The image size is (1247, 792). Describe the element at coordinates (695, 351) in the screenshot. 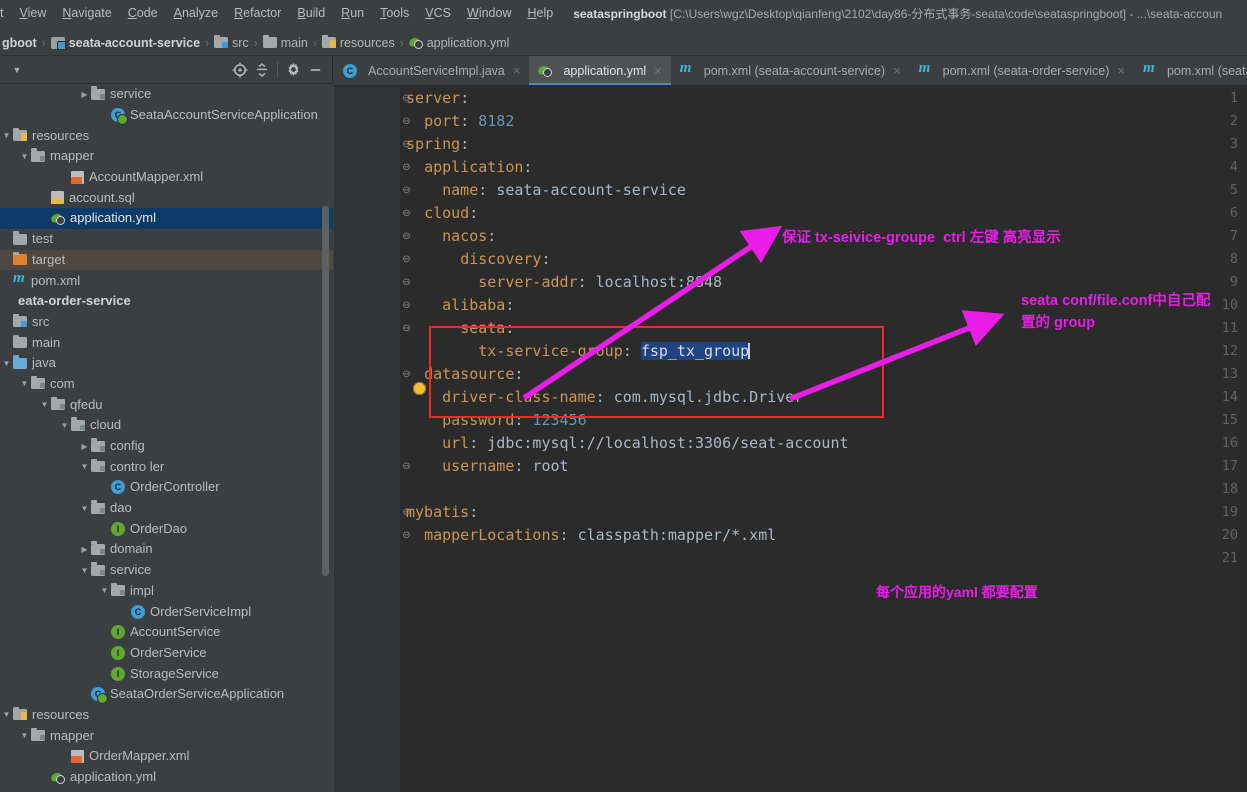

I see `selected-text: fsp_tx_group` at that location.